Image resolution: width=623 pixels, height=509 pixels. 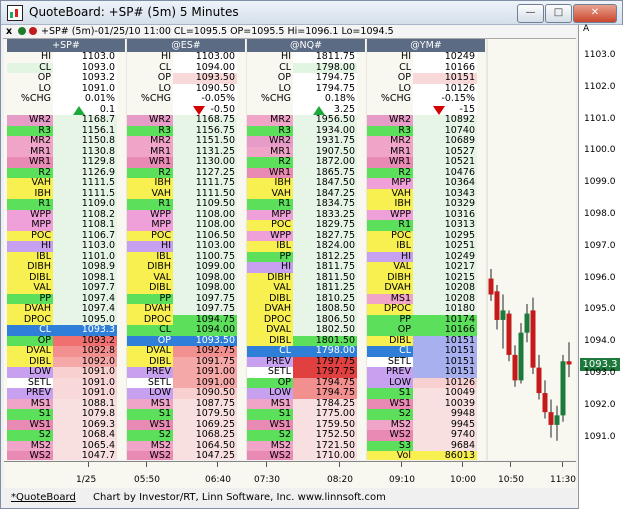 I want to click on quote-row: SETL 1797.75, so click(x=306, y=372).